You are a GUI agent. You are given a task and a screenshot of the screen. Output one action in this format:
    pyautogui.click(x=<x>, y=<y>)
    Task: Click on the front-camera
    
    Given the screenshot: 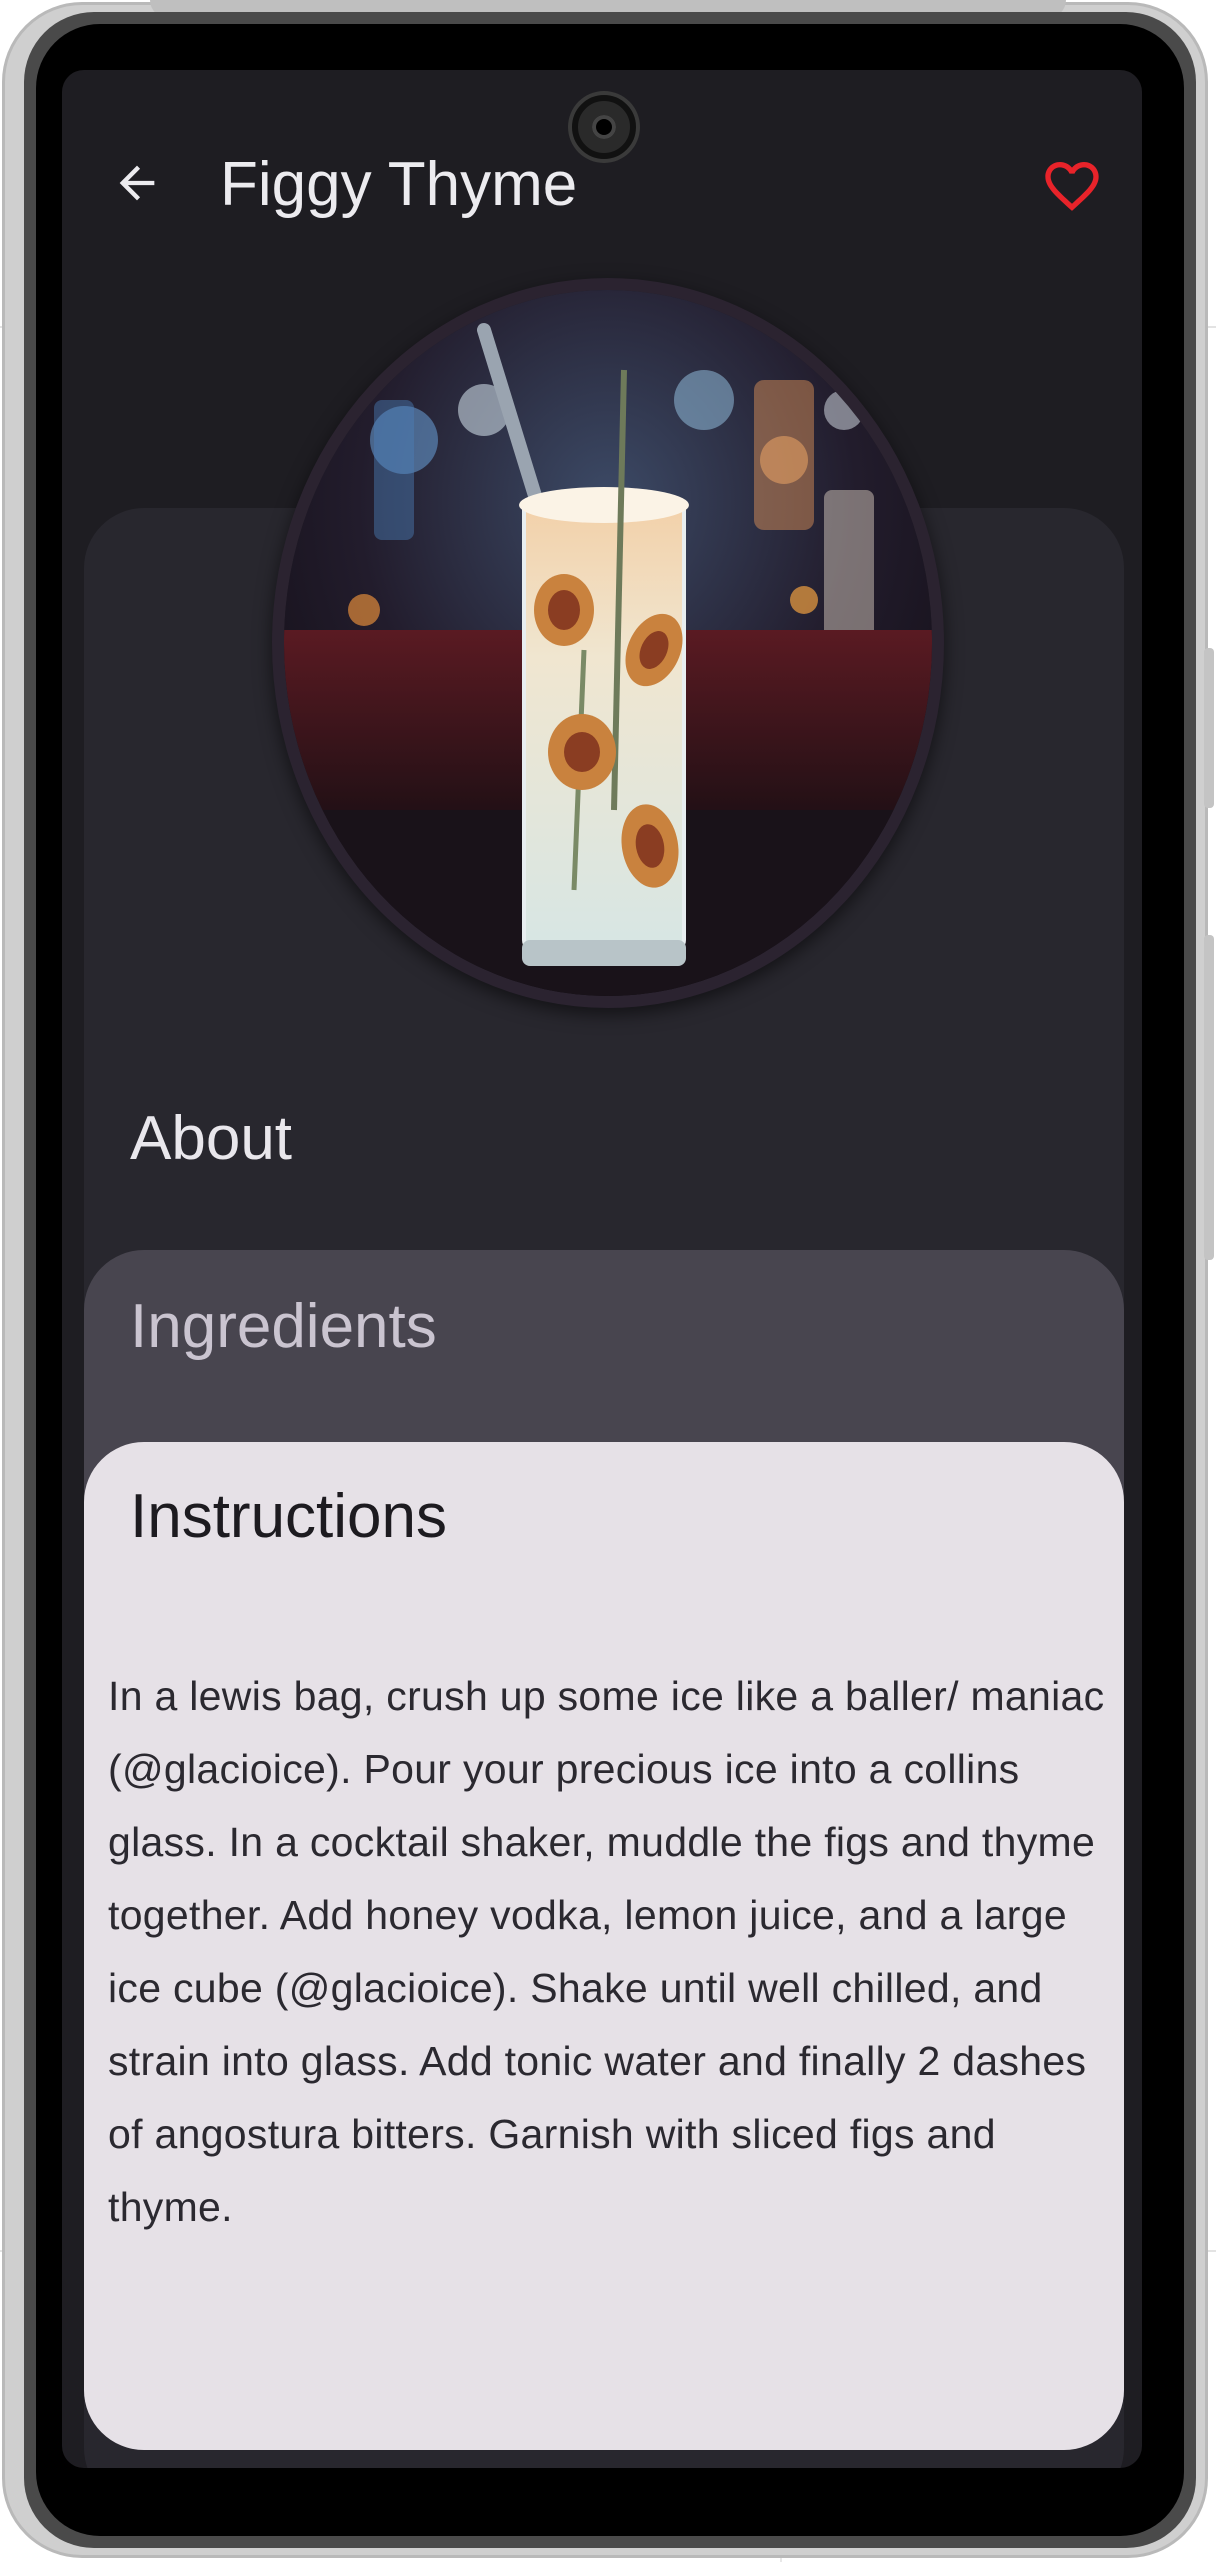 What is the action you would take?
    pyautogui.click(x=604, y=127)
    